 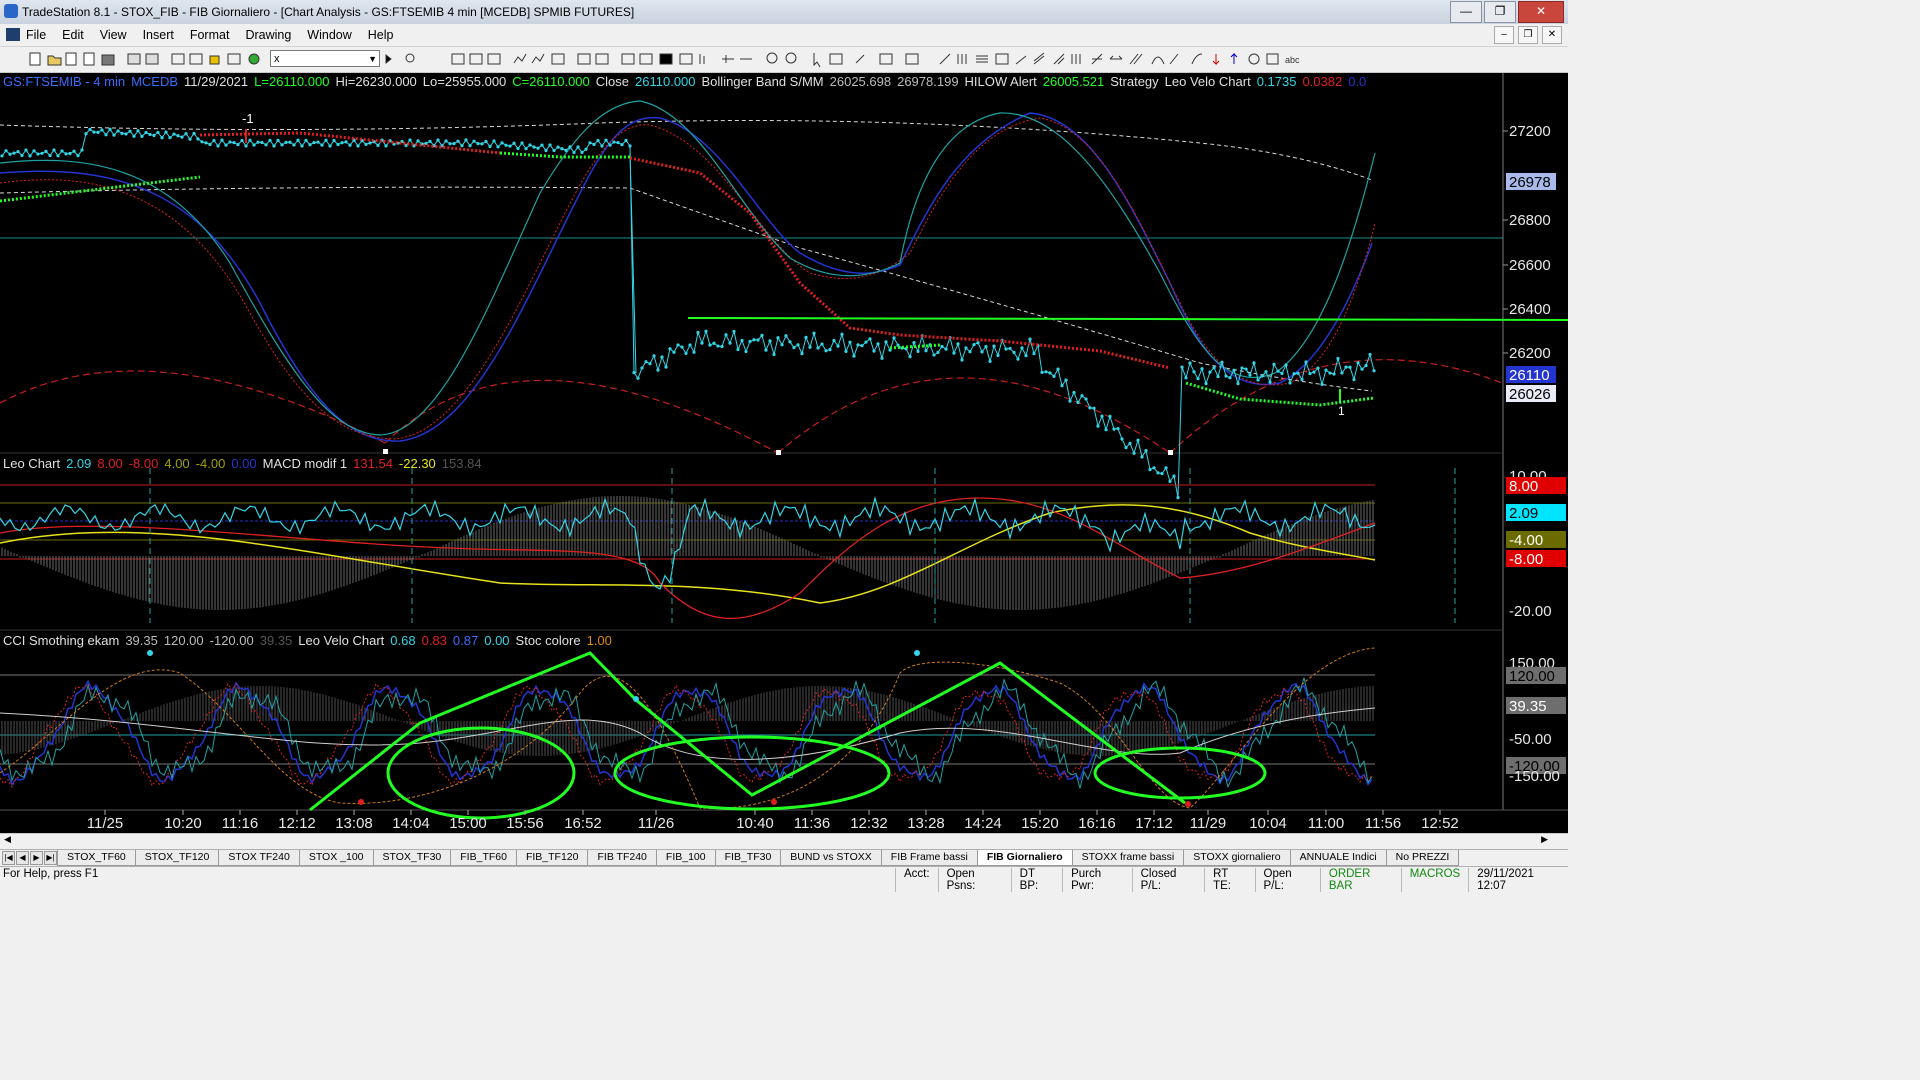 I want to click on tab-fib-giornaliero: FIB Giornaliero, so click(x=1024, y=858).